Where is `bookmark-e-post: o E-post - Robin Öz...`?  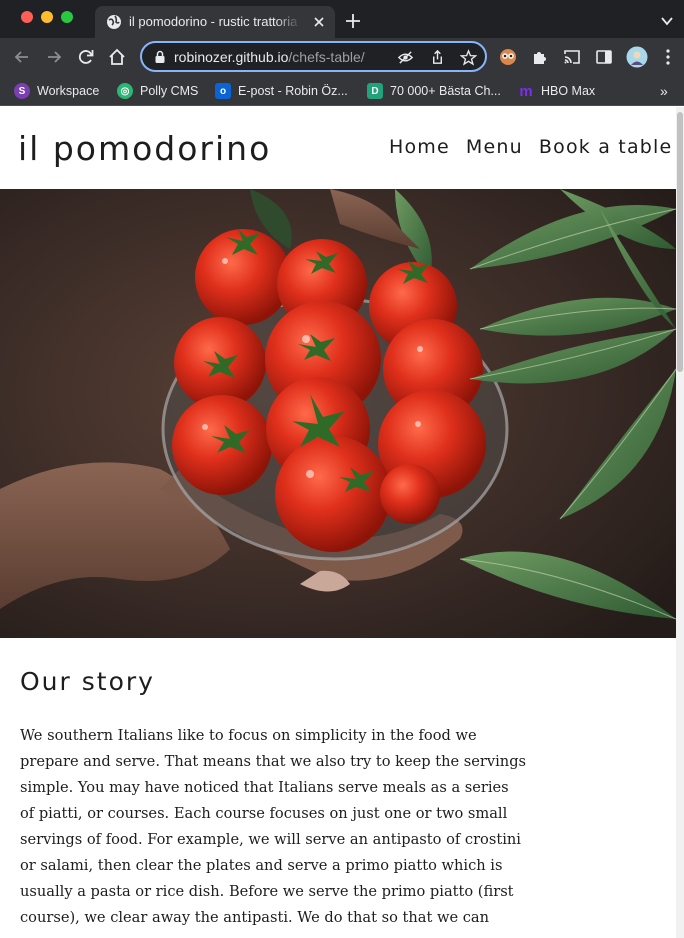 bookmark-e-post: o E-post - Robin Öz... is located at coordinates (281, 91).